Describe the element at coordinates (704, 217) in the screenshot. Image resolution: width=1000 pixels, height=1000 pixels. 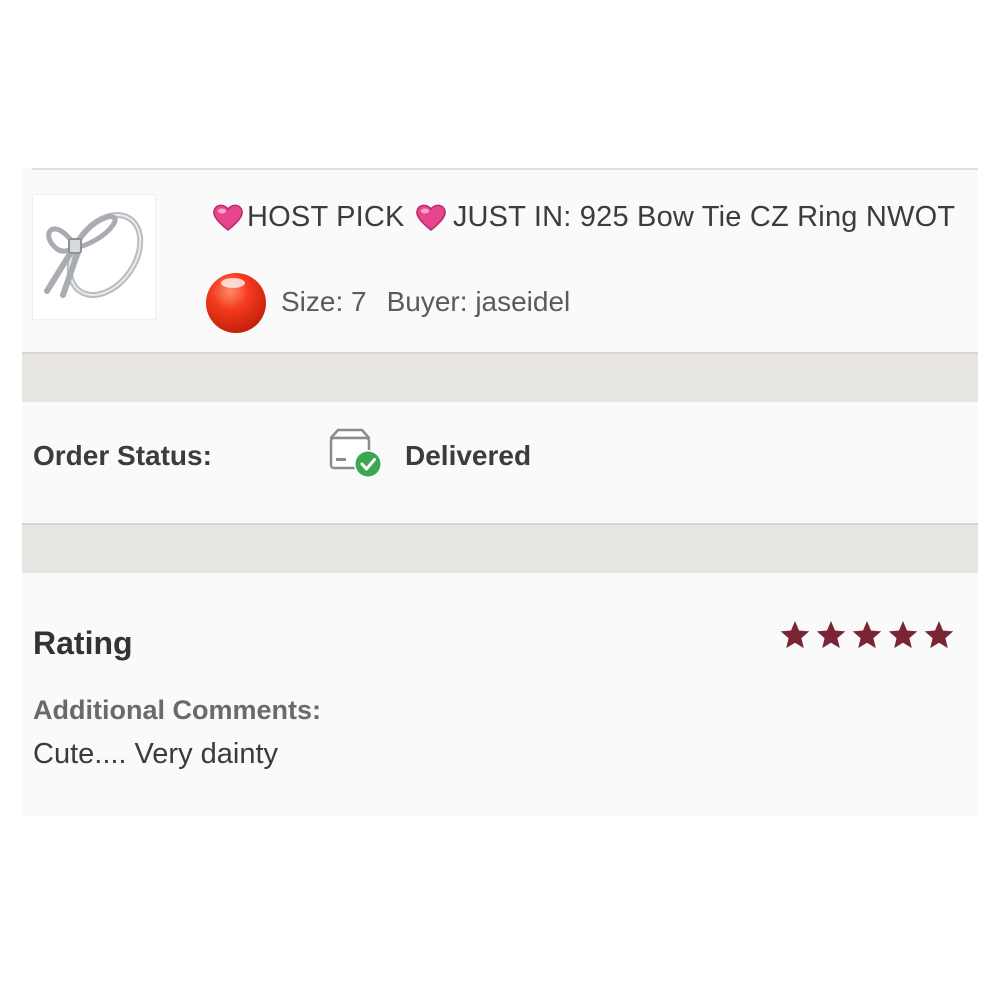
I see `title-item-name: JUST IN: 925 Bow Tie CZ Ring NWOT` at that location.